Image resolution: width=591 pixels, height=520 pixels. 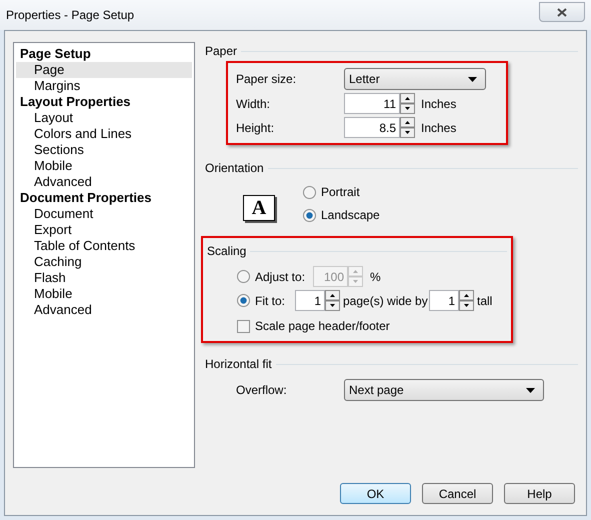 What do you see at coordinates (104, 262) in the screenshot?
I see `tree-item: Caching` at bounding box center [104, 262].